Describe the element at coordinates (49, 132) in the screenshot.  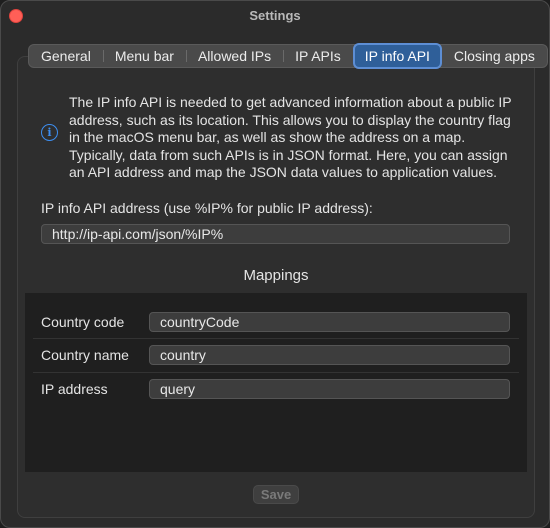
I see `info-icon: i` at that location.